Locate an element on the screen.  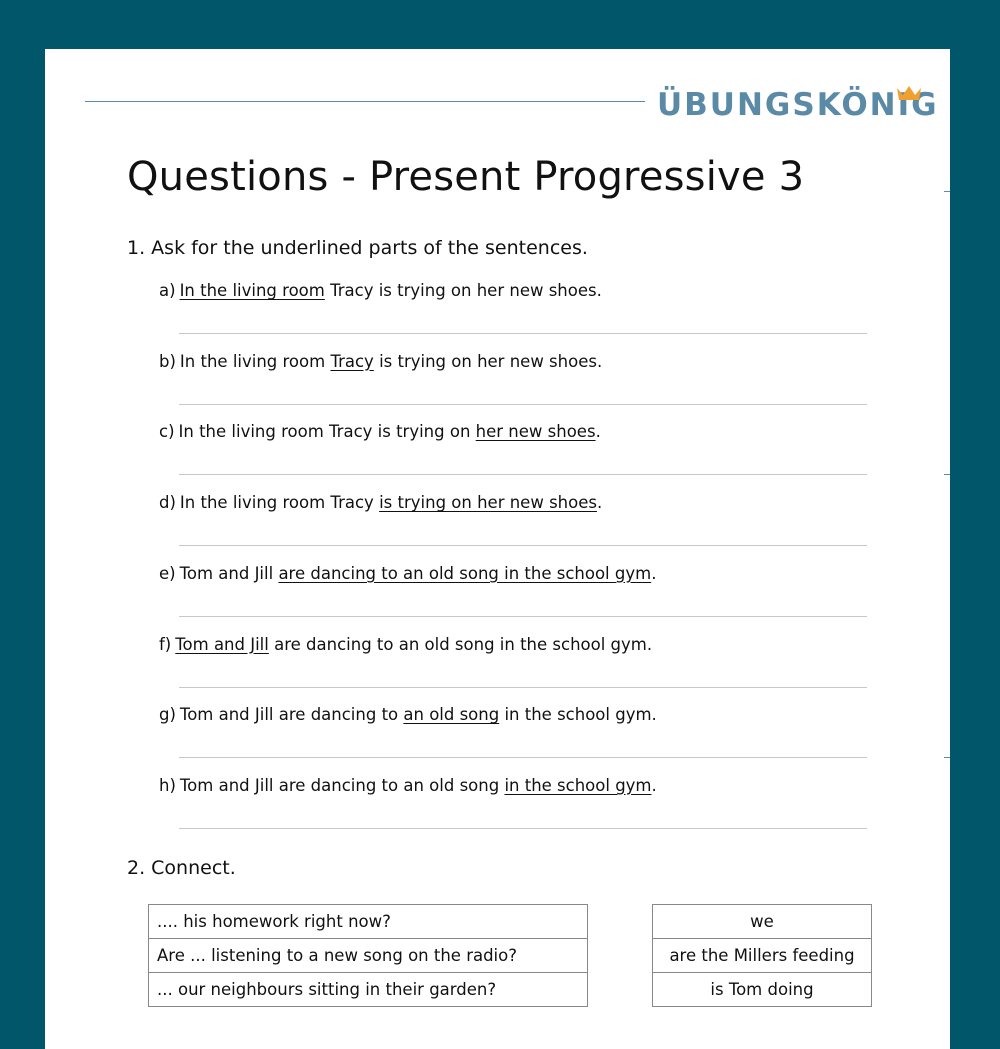
connect-right-row: are the Millers feeding is located at coordinates (762, 955).